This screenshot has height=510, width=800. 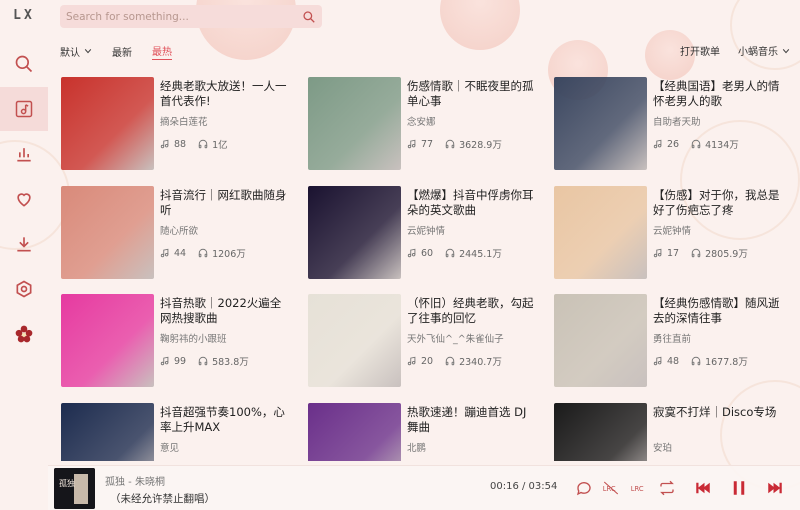 I want to click on playlist-title: 经典老歌大放送！一人一首代表作!, so click(x=225, y=94).